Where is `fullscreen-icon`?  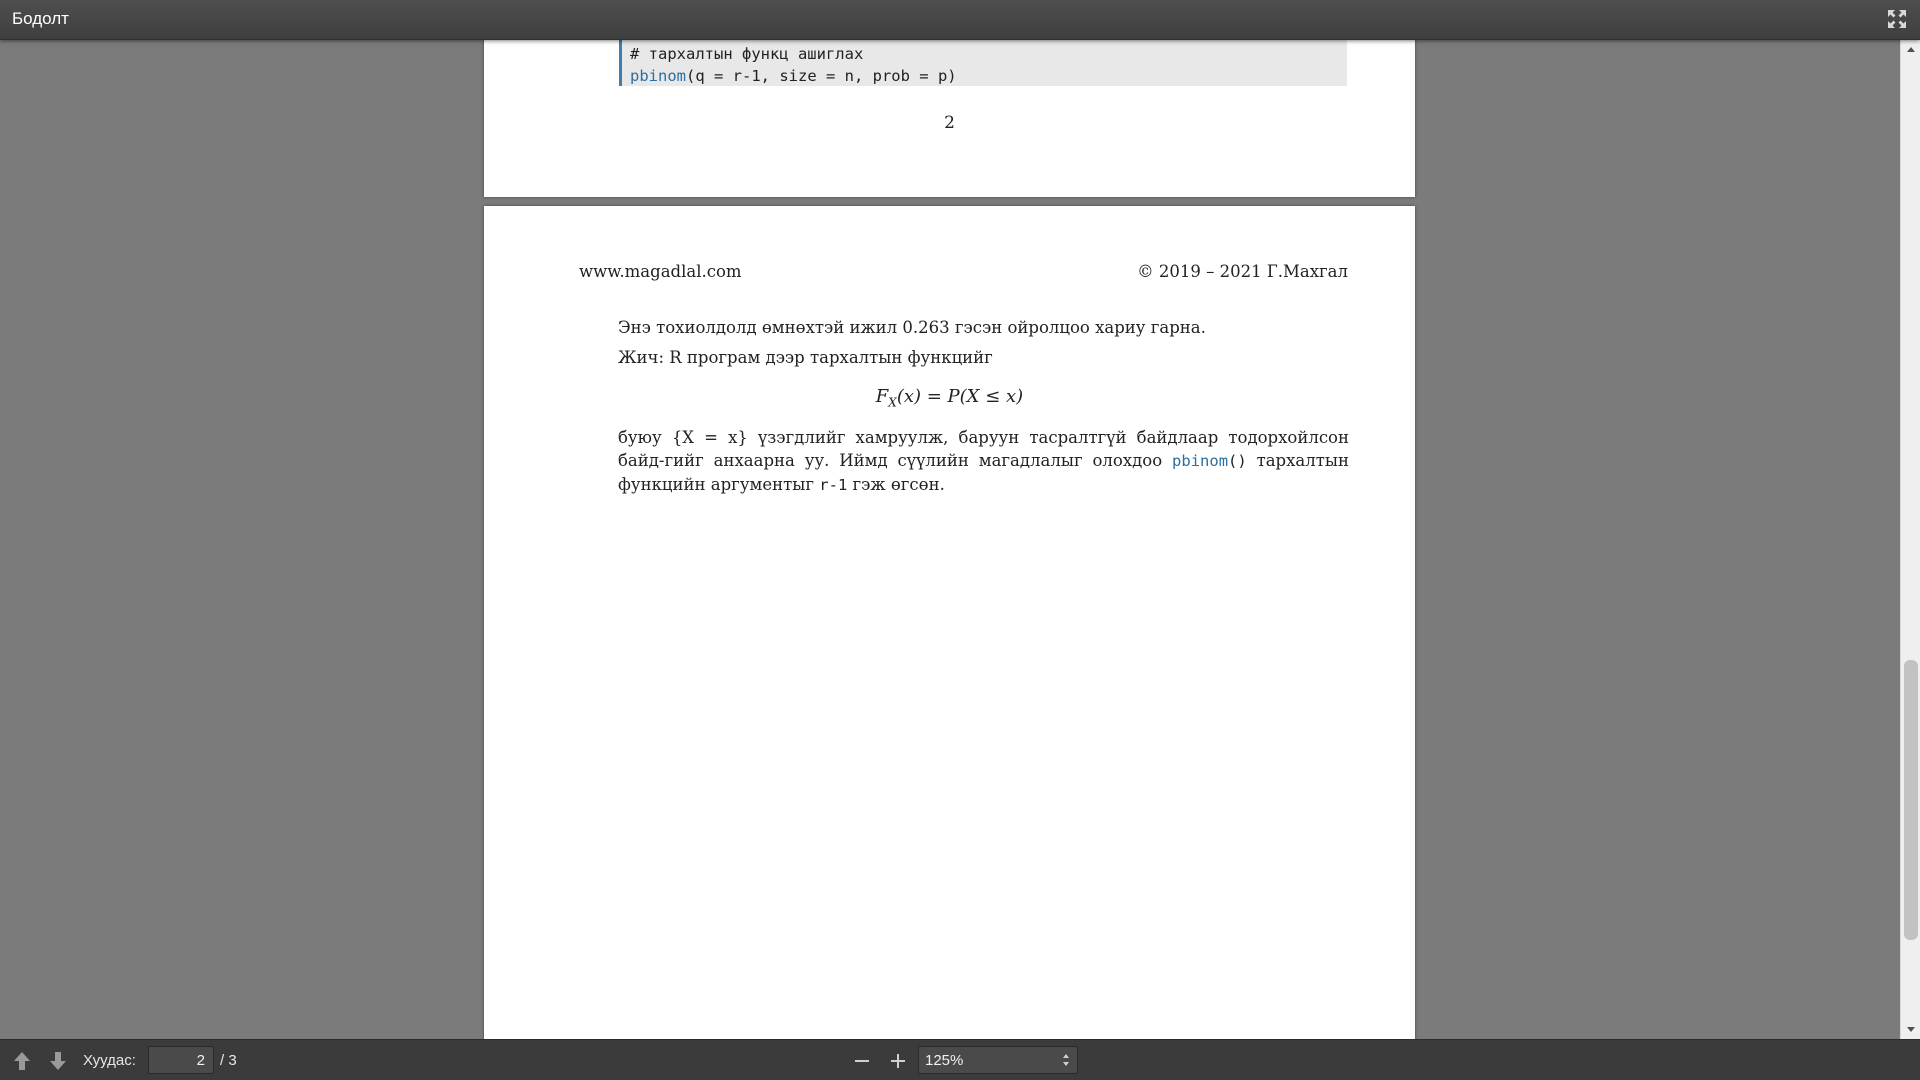
fullscreen-icon is located at coordinates (1897, 19).